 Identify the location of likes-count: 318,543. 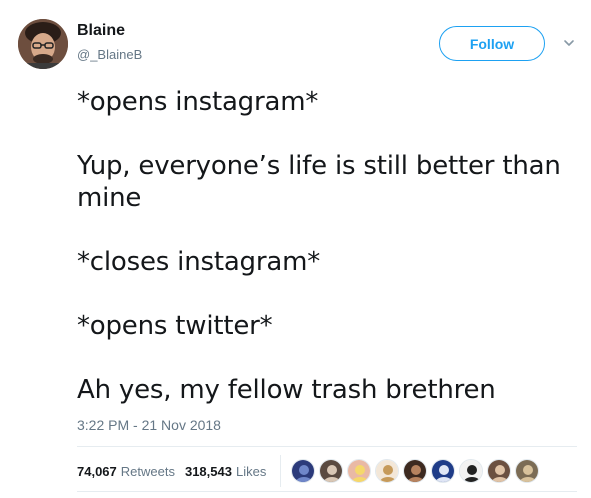
(208, 471).